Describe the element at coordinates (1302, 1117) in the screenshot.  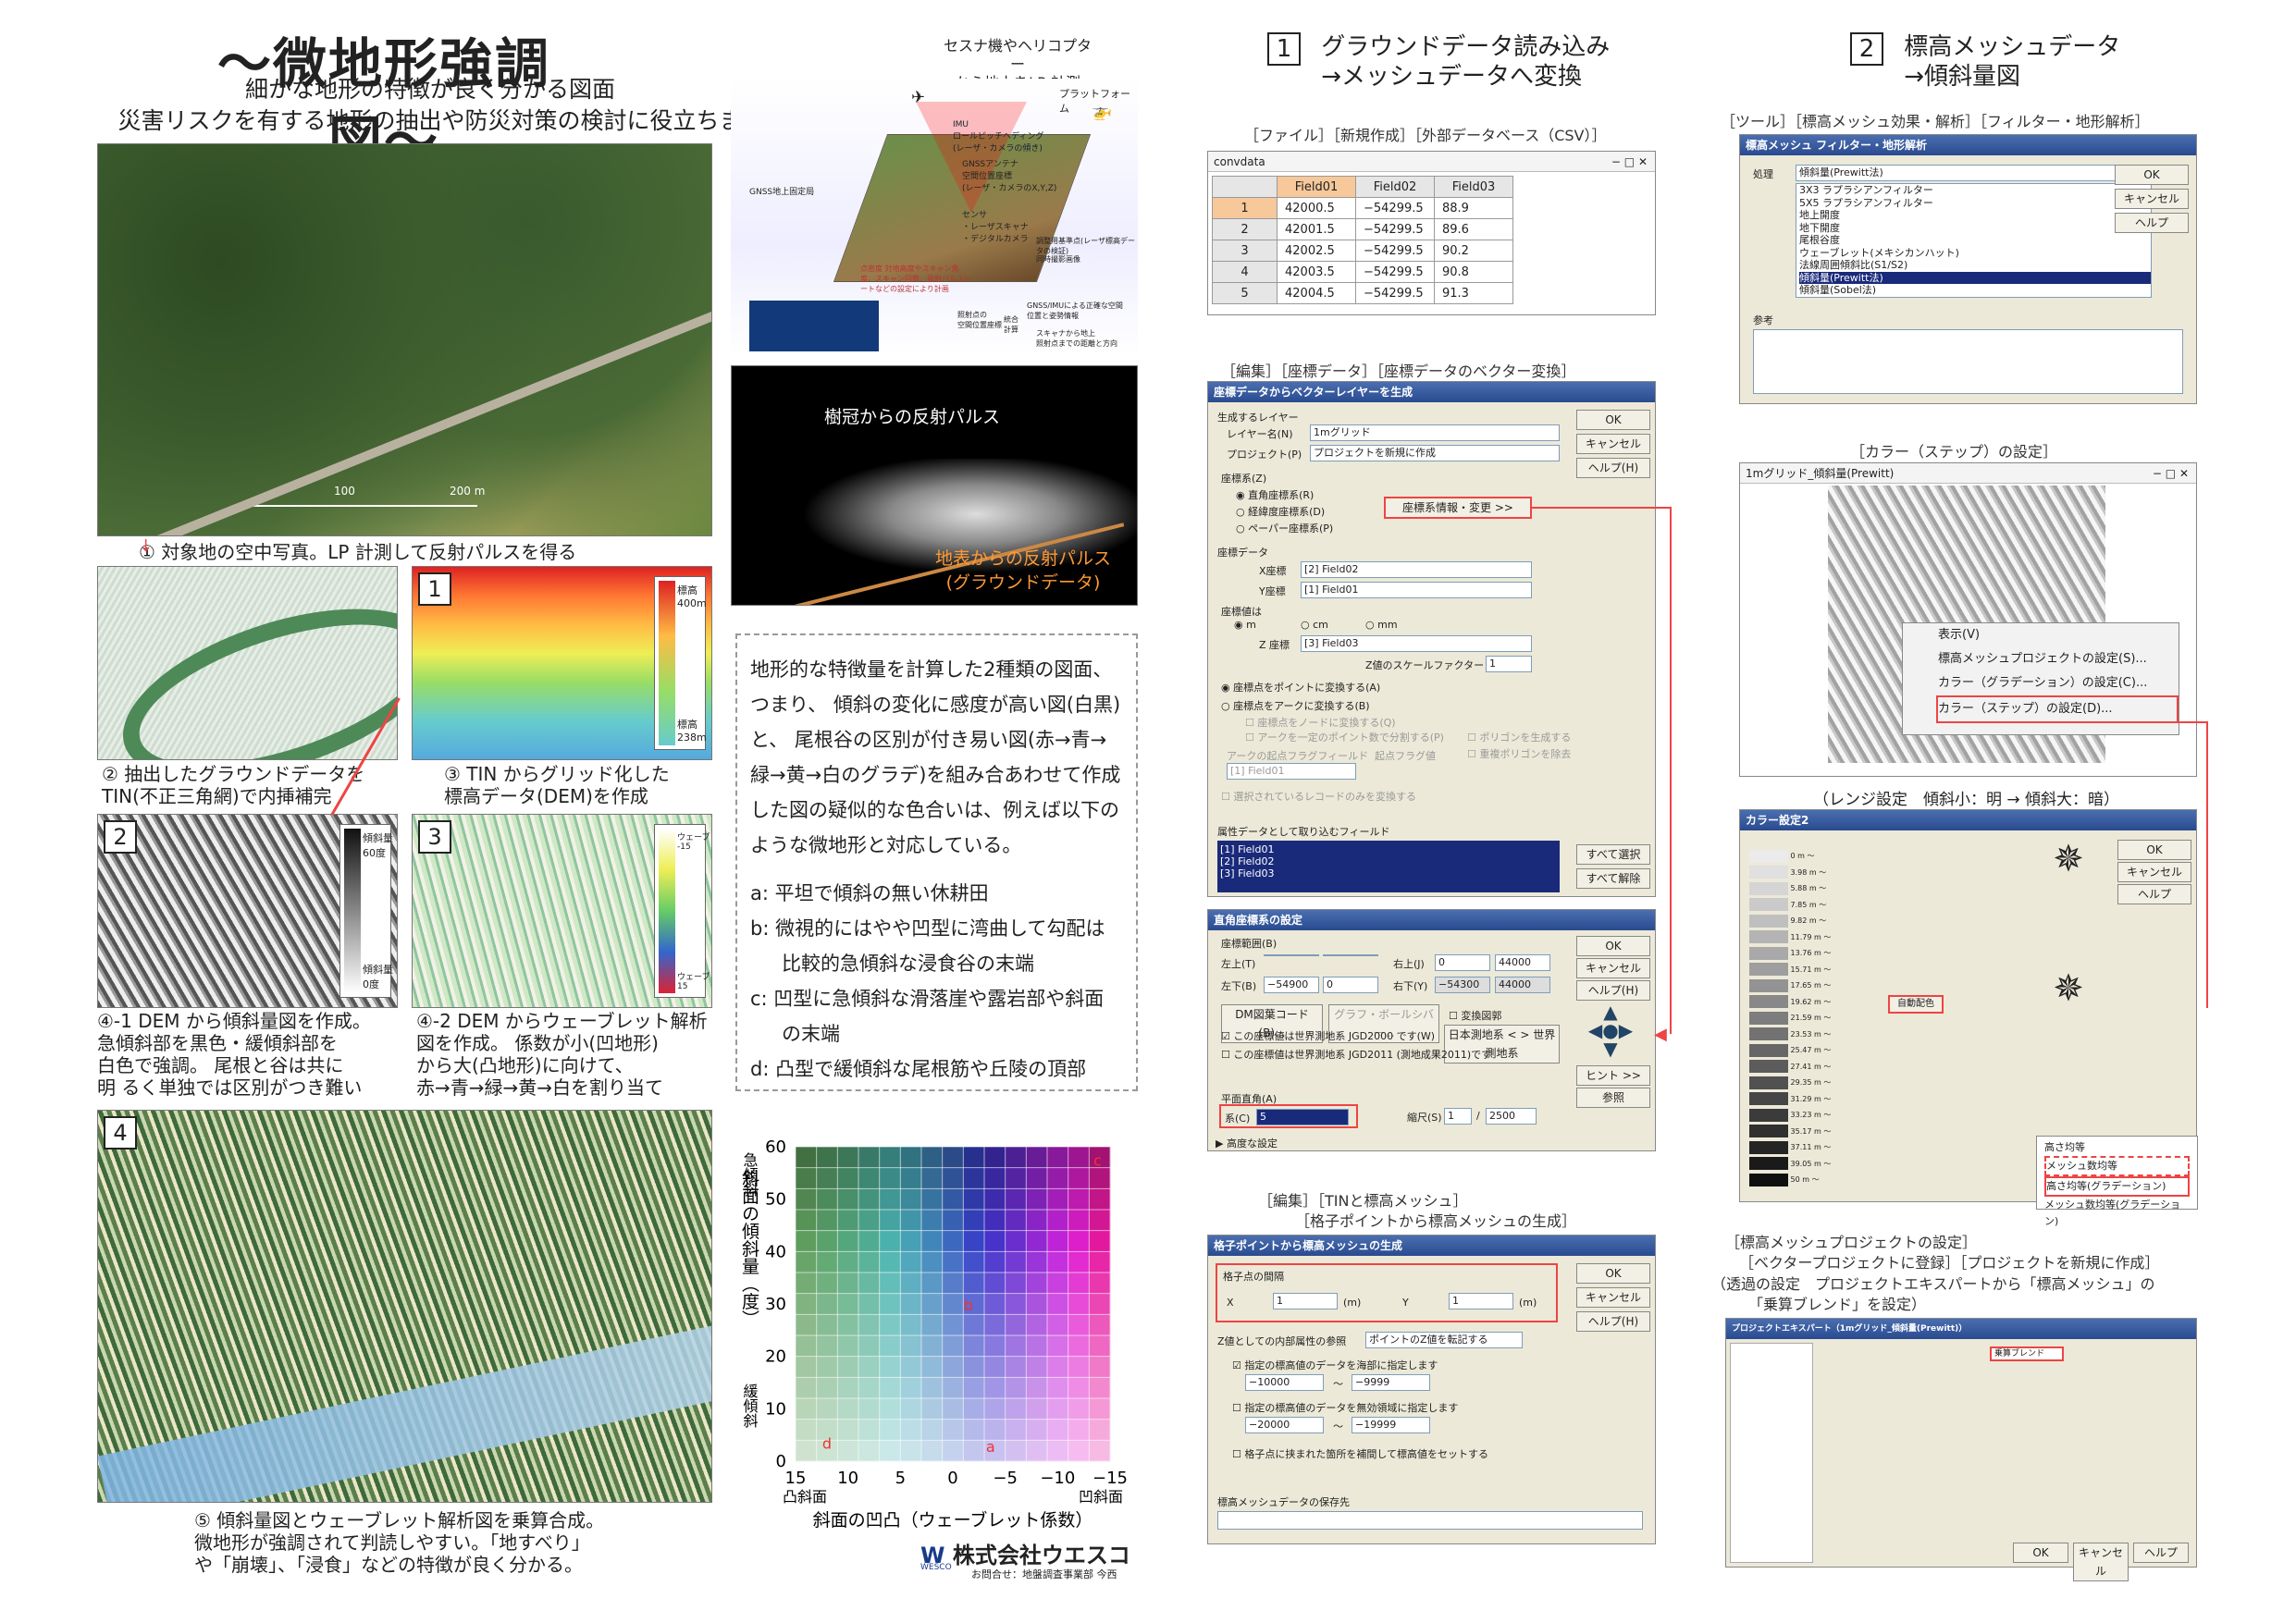
I see `zone-select: 5` at that location.